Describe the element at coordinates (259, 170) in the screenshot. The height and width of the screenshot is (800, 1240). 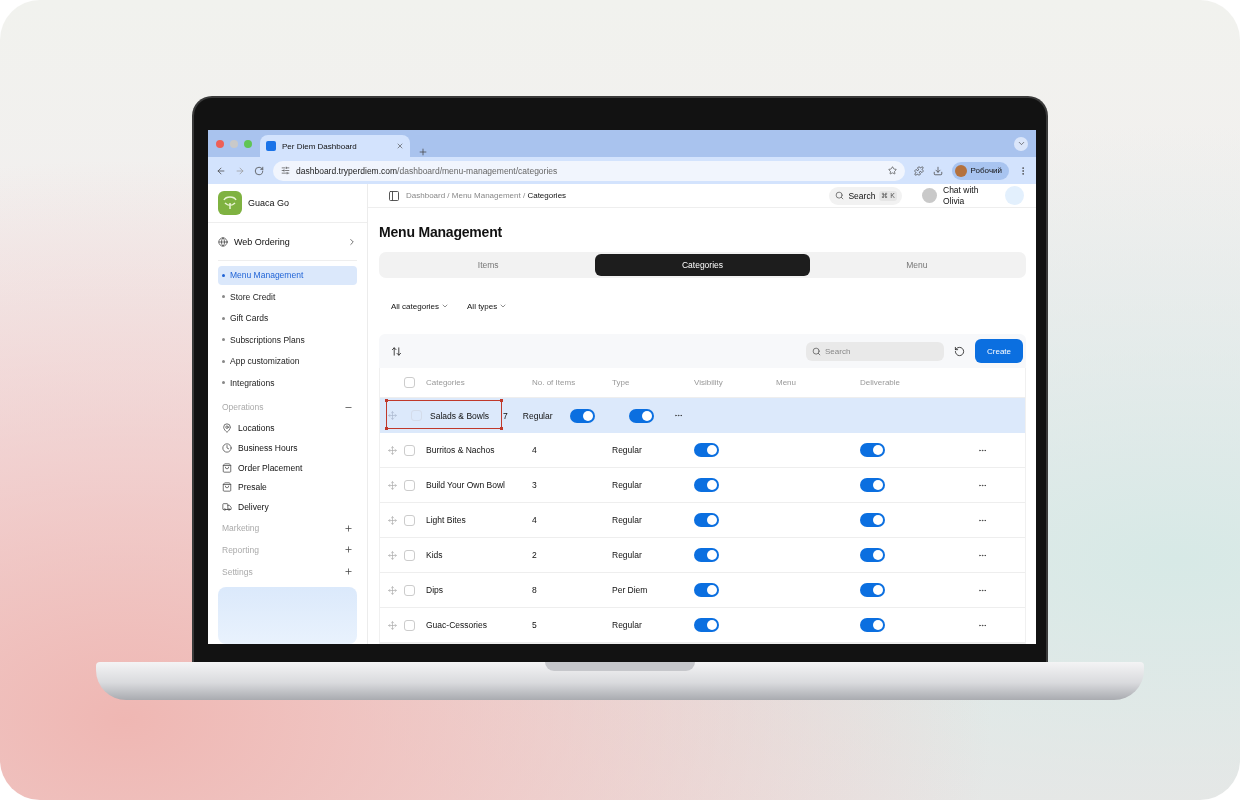
I see `reload-icon` at that location.